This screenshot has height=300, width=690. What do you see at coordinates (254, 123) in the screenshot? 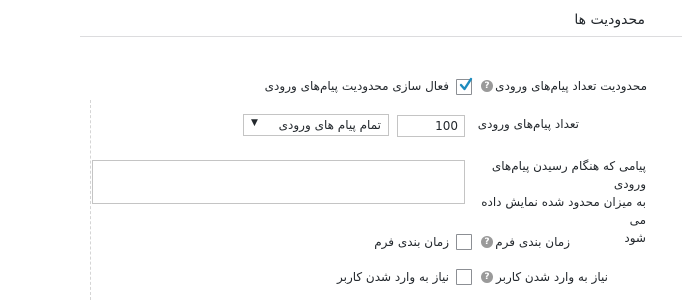
I see `dropdown-arrow-icon: ▼` at bounding box center [254, 123].